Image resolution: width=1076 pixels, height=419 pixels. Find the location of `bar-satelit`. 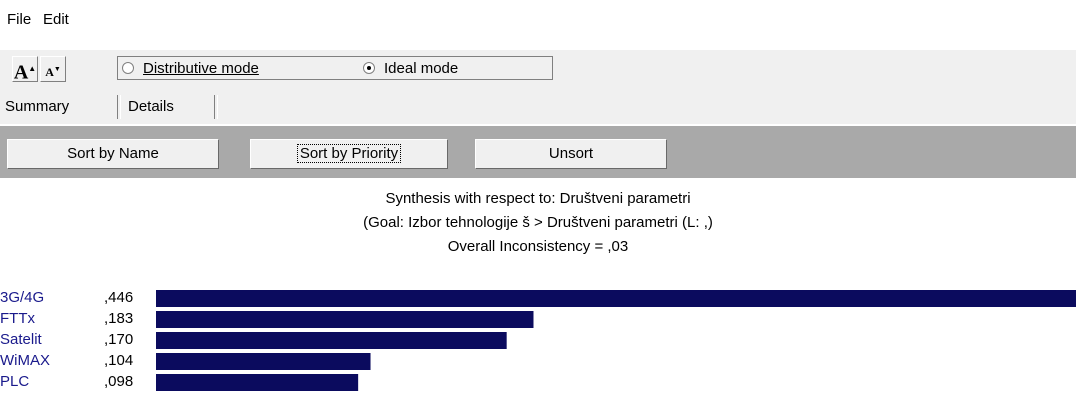

bar-satelit is located at coordinates (331, 340).